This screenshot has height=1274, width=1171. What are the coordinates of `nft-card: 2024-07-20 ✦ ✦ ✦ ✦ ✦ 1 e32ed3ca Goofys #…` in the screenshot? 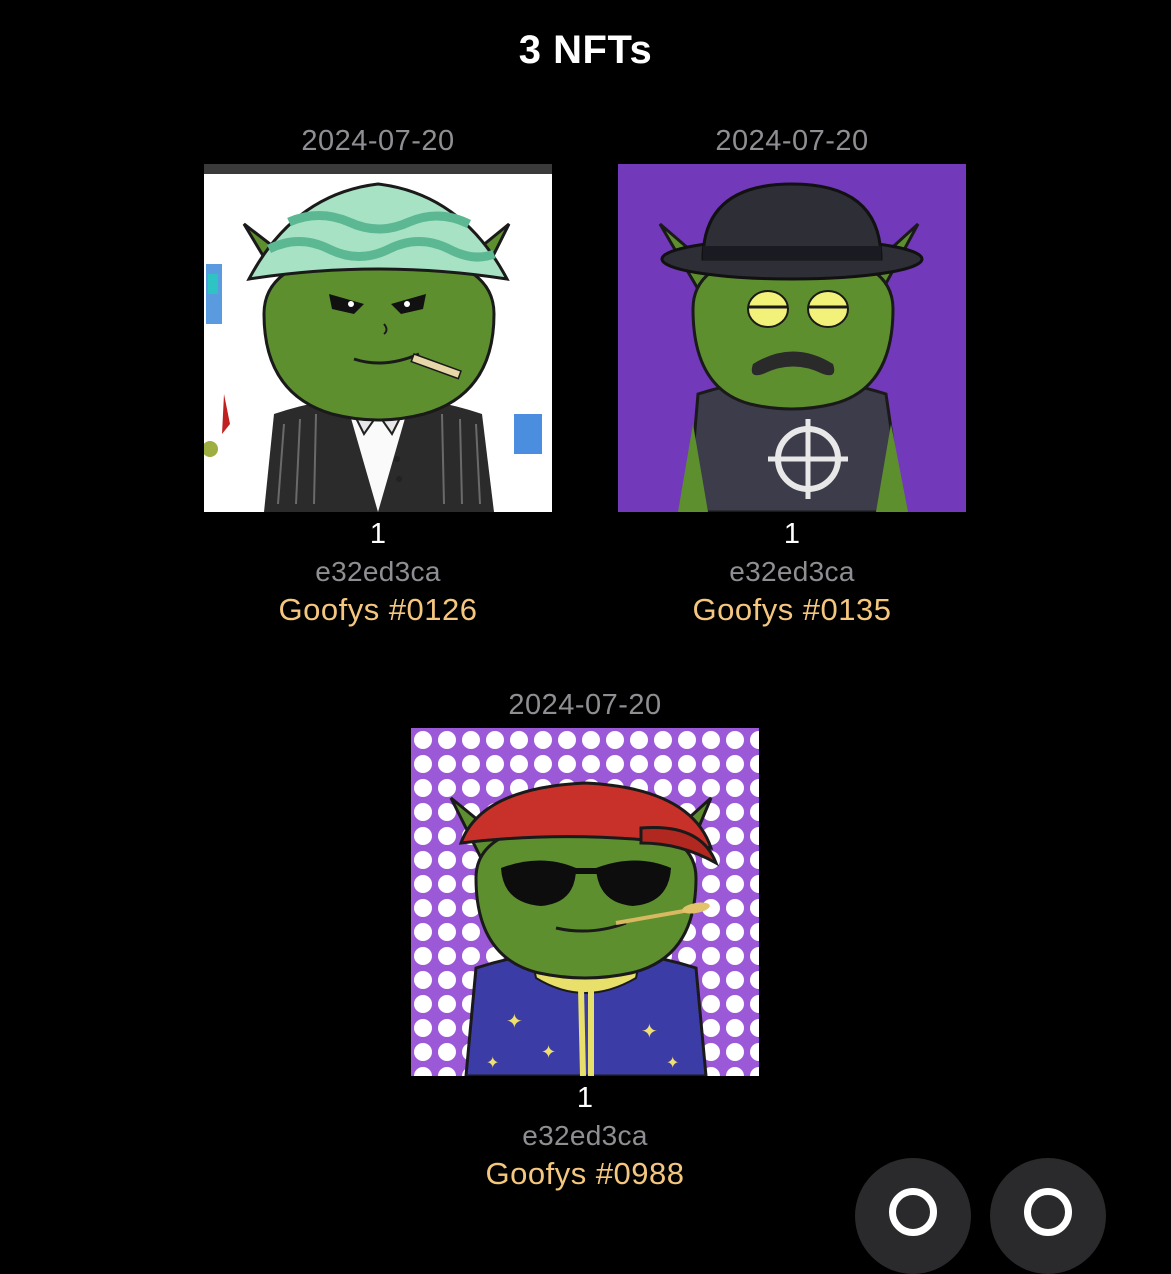 It's located at (585, 941).